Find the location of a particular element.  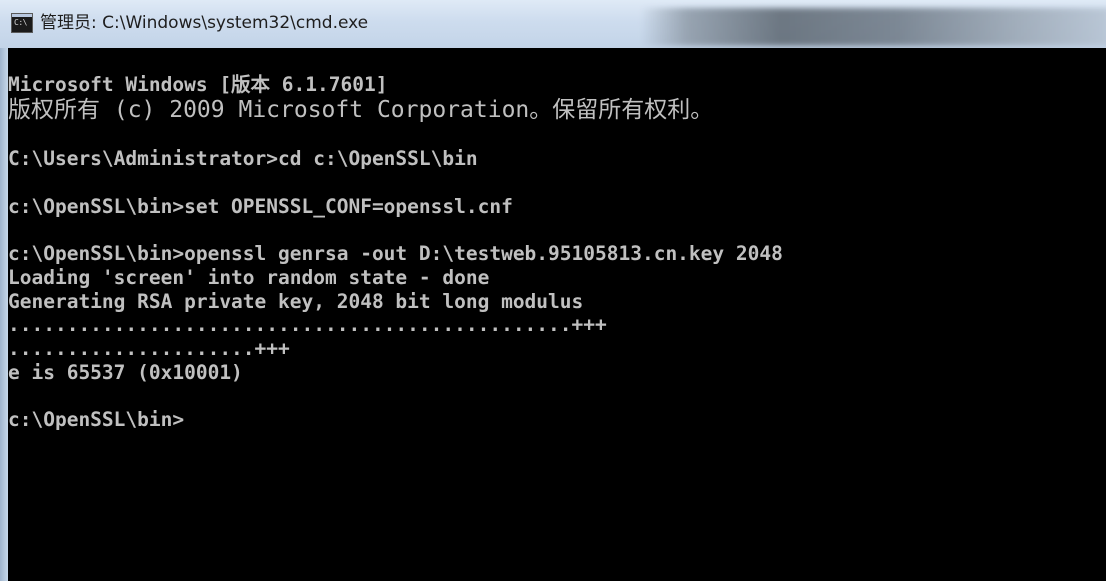

console-line-progress-2: .....................+++ is located at coordinates (149, 348).